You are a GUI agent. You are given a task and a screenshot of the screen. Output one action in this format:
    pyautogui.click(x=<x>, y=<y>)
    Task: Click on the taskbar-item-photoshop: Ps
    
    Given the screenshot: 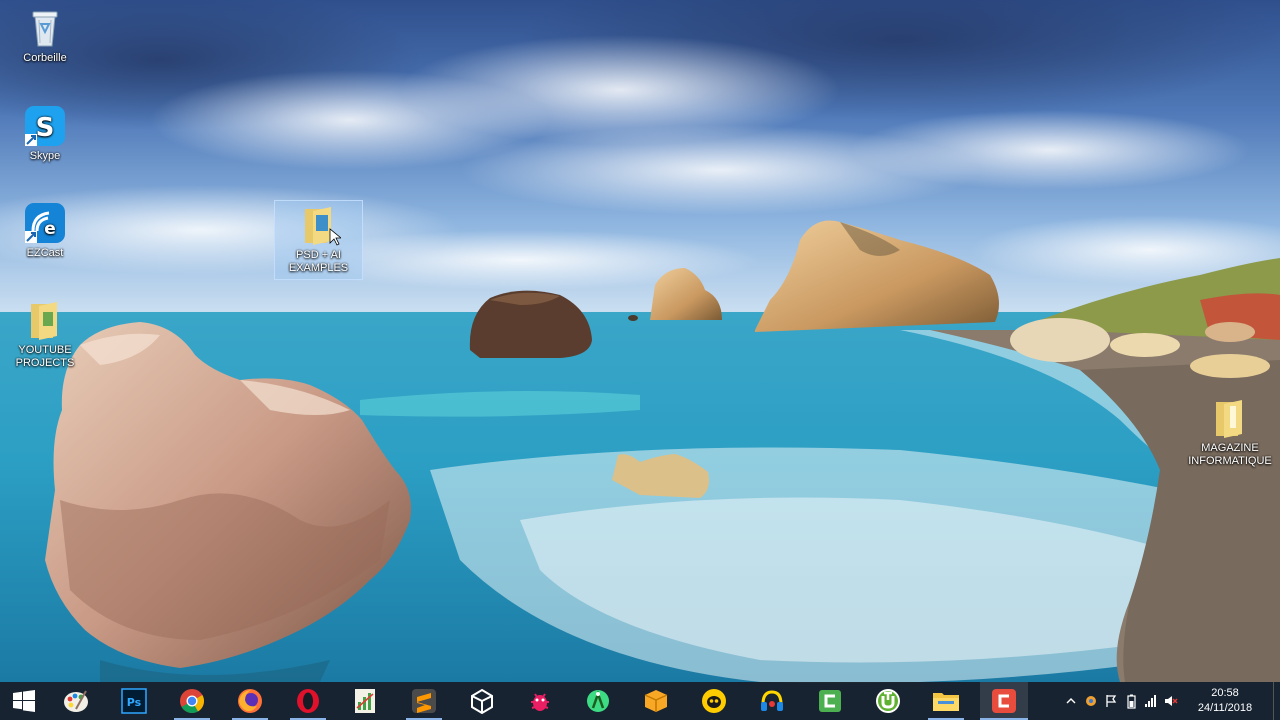 What is the action you would take?
    pyautogui.click(x=134, y=701)
    